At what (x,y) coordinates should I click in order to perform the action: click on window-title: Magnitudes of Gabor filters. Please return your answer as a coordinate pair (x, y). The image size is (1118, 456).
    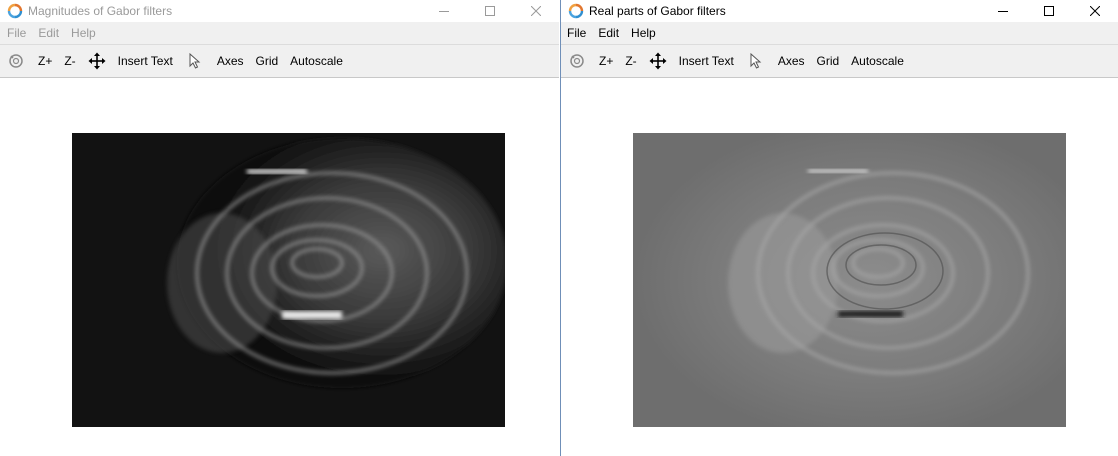
    Looking at the image, I should click on (100, 11).